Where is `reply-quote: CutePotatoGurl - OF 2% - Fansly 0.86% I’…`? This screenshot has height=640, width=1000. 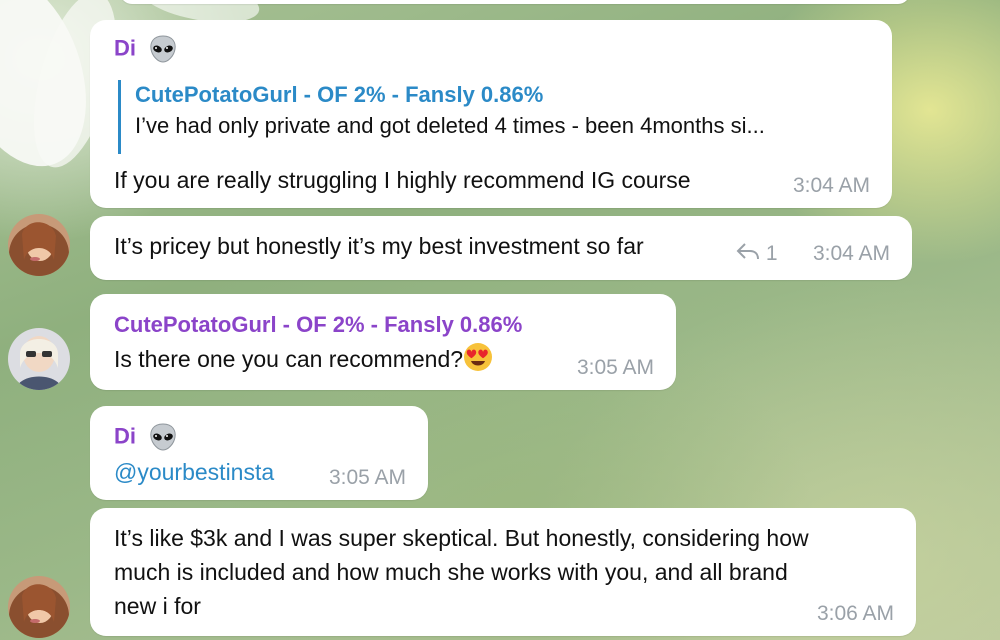 reply-quote: CutePotatoGurl - OF 2% - Fansly 0.86% I’… is located at coordinates (441, 117).